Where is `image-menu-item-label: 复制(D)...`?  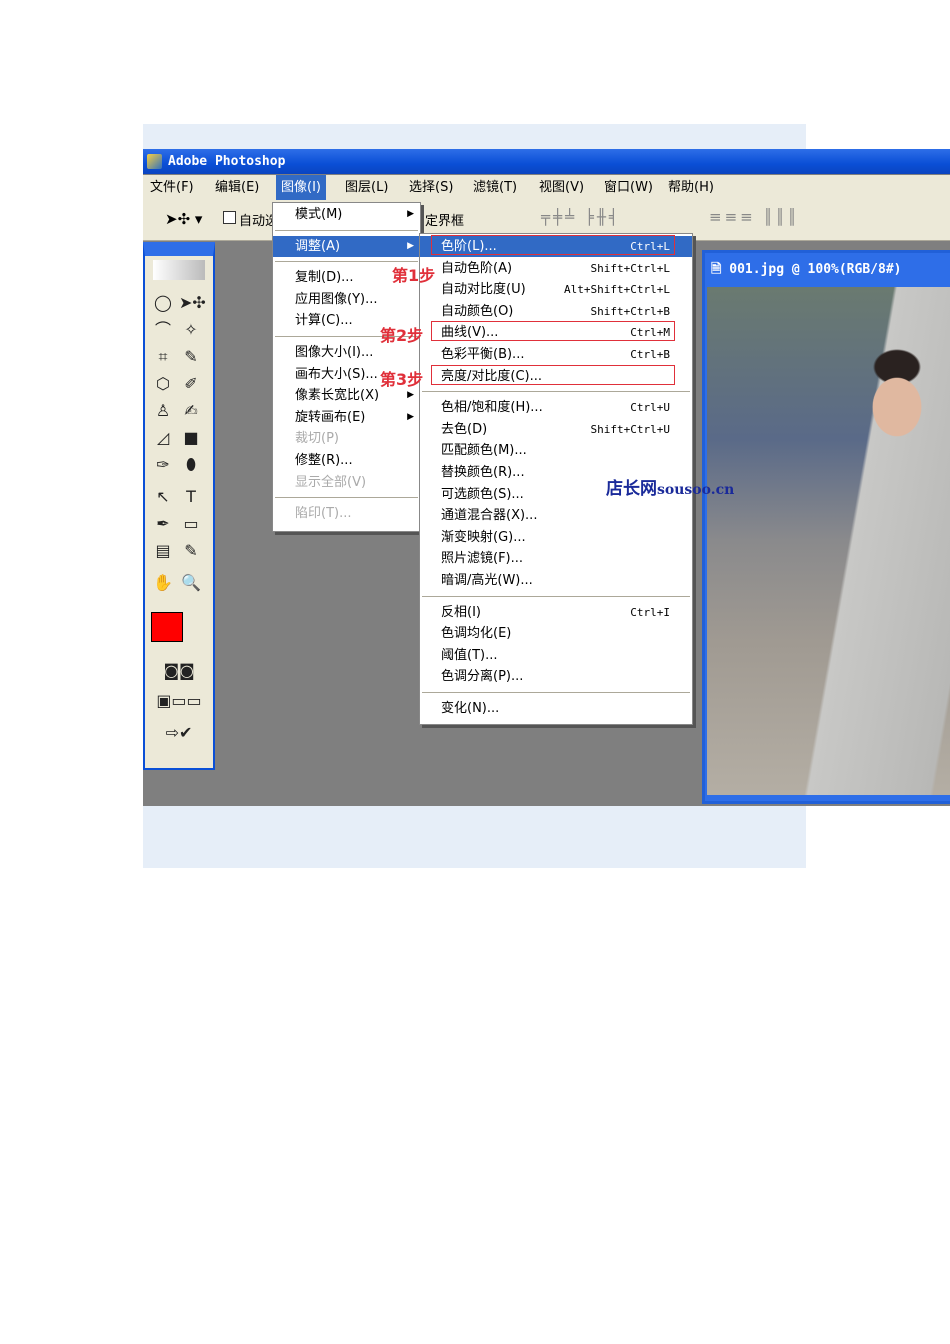 image-menu-item-label: 复制(D)... is located at coordinates (324, 278).